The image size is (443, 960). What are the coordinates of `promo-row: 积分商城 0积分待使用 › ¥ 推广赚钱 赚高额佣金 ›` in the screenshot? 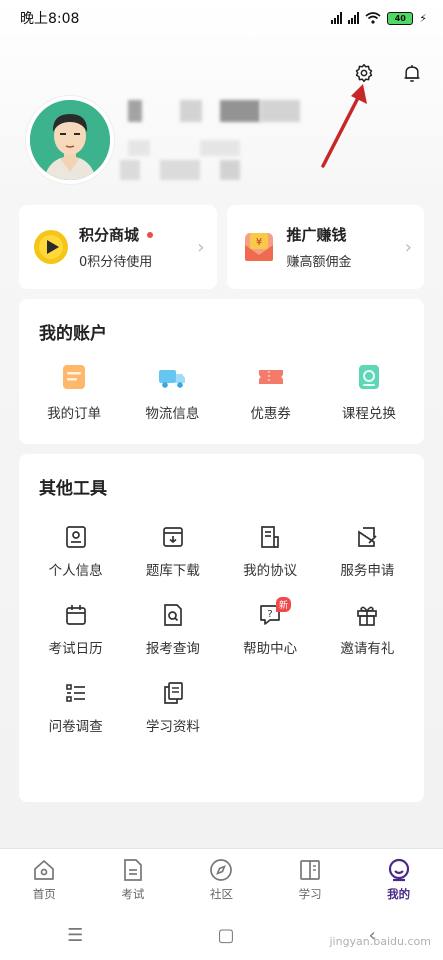 It's located at (221, 247).